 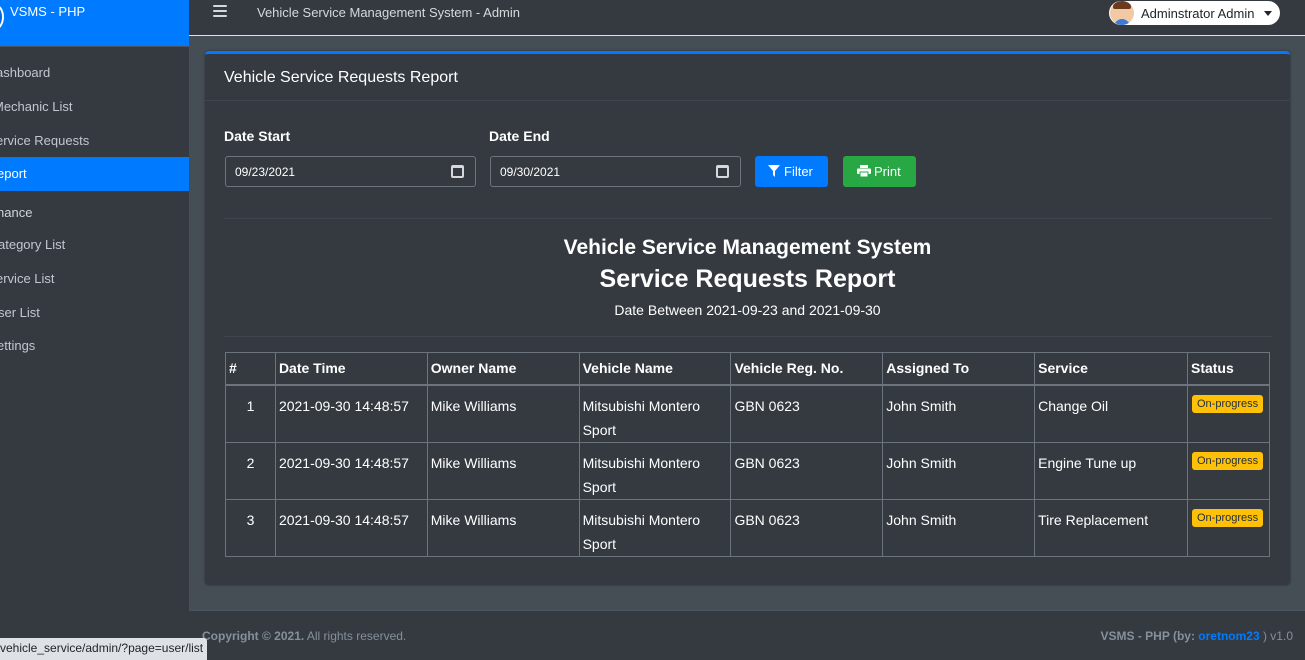 What do you see at coordinates (25, 72) in the screenshot?
I see `sidebar-item-label: ashboard` at bounding box center [25, 72].